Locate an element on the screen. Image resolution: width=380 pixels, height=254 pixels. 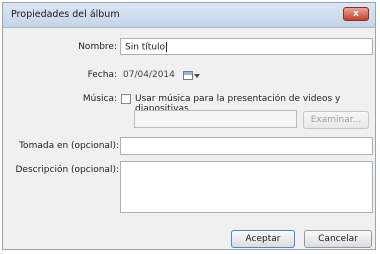
date-label: Fecha: is located at coordinates (102, 75).